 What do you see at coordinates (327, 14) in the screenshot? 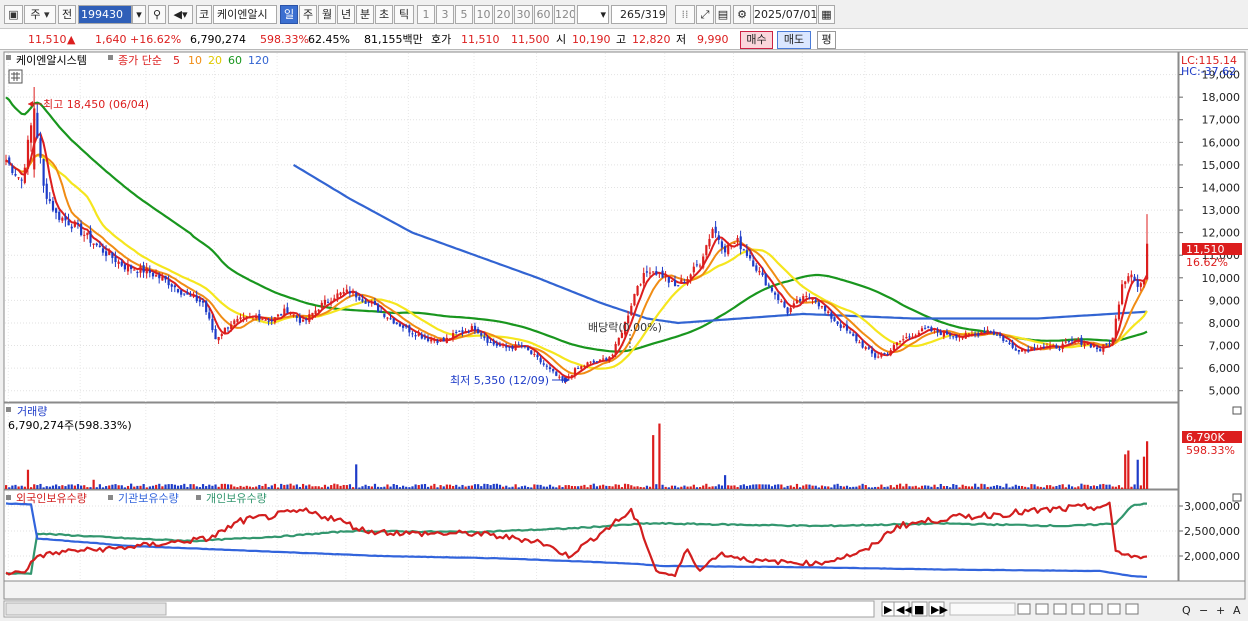
I see `period-month-button: 월` at bounding box center [327, 14].